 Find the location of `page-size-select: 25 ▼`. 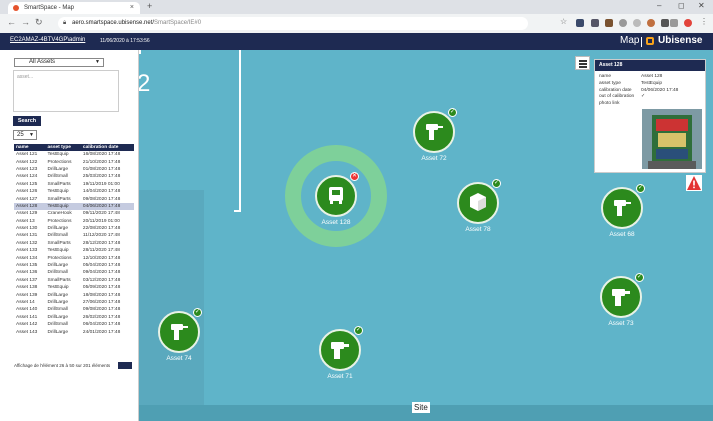

page-size-select: 25 ▼ is located at coordinates (25, 135).